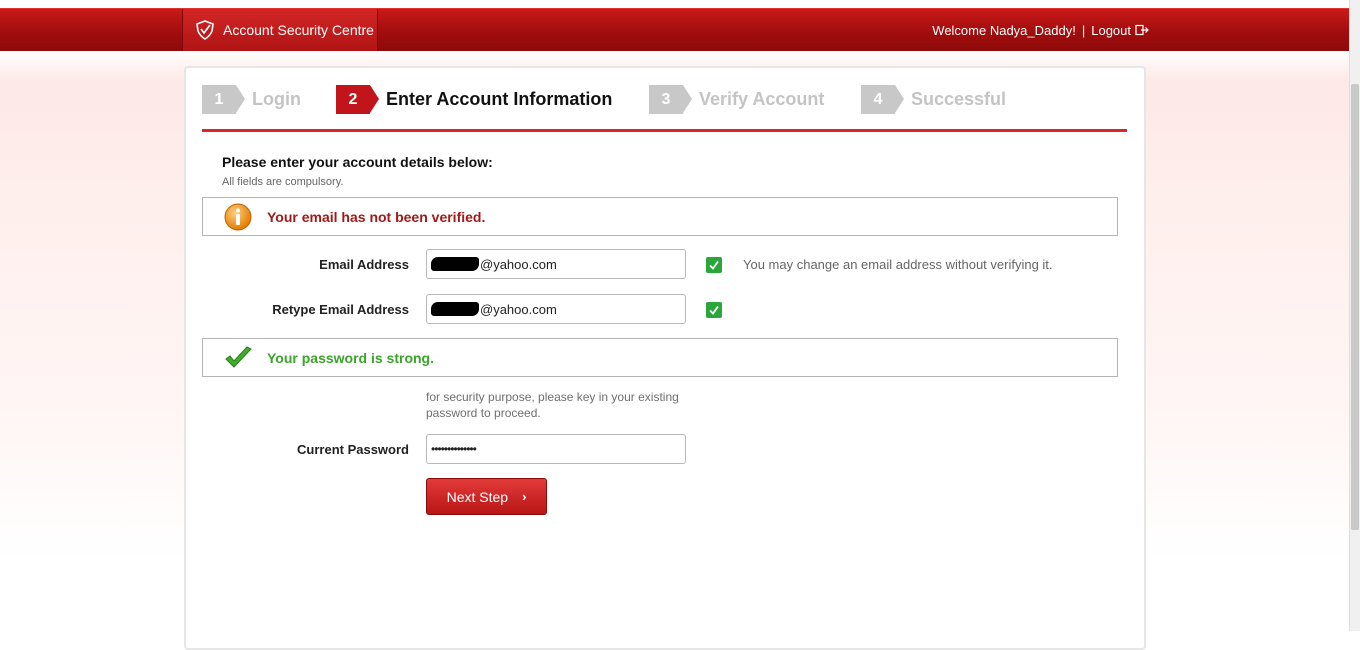 This screenshot has width=1360, height=650. I want to click on step-label: Login, so click(276, 99).